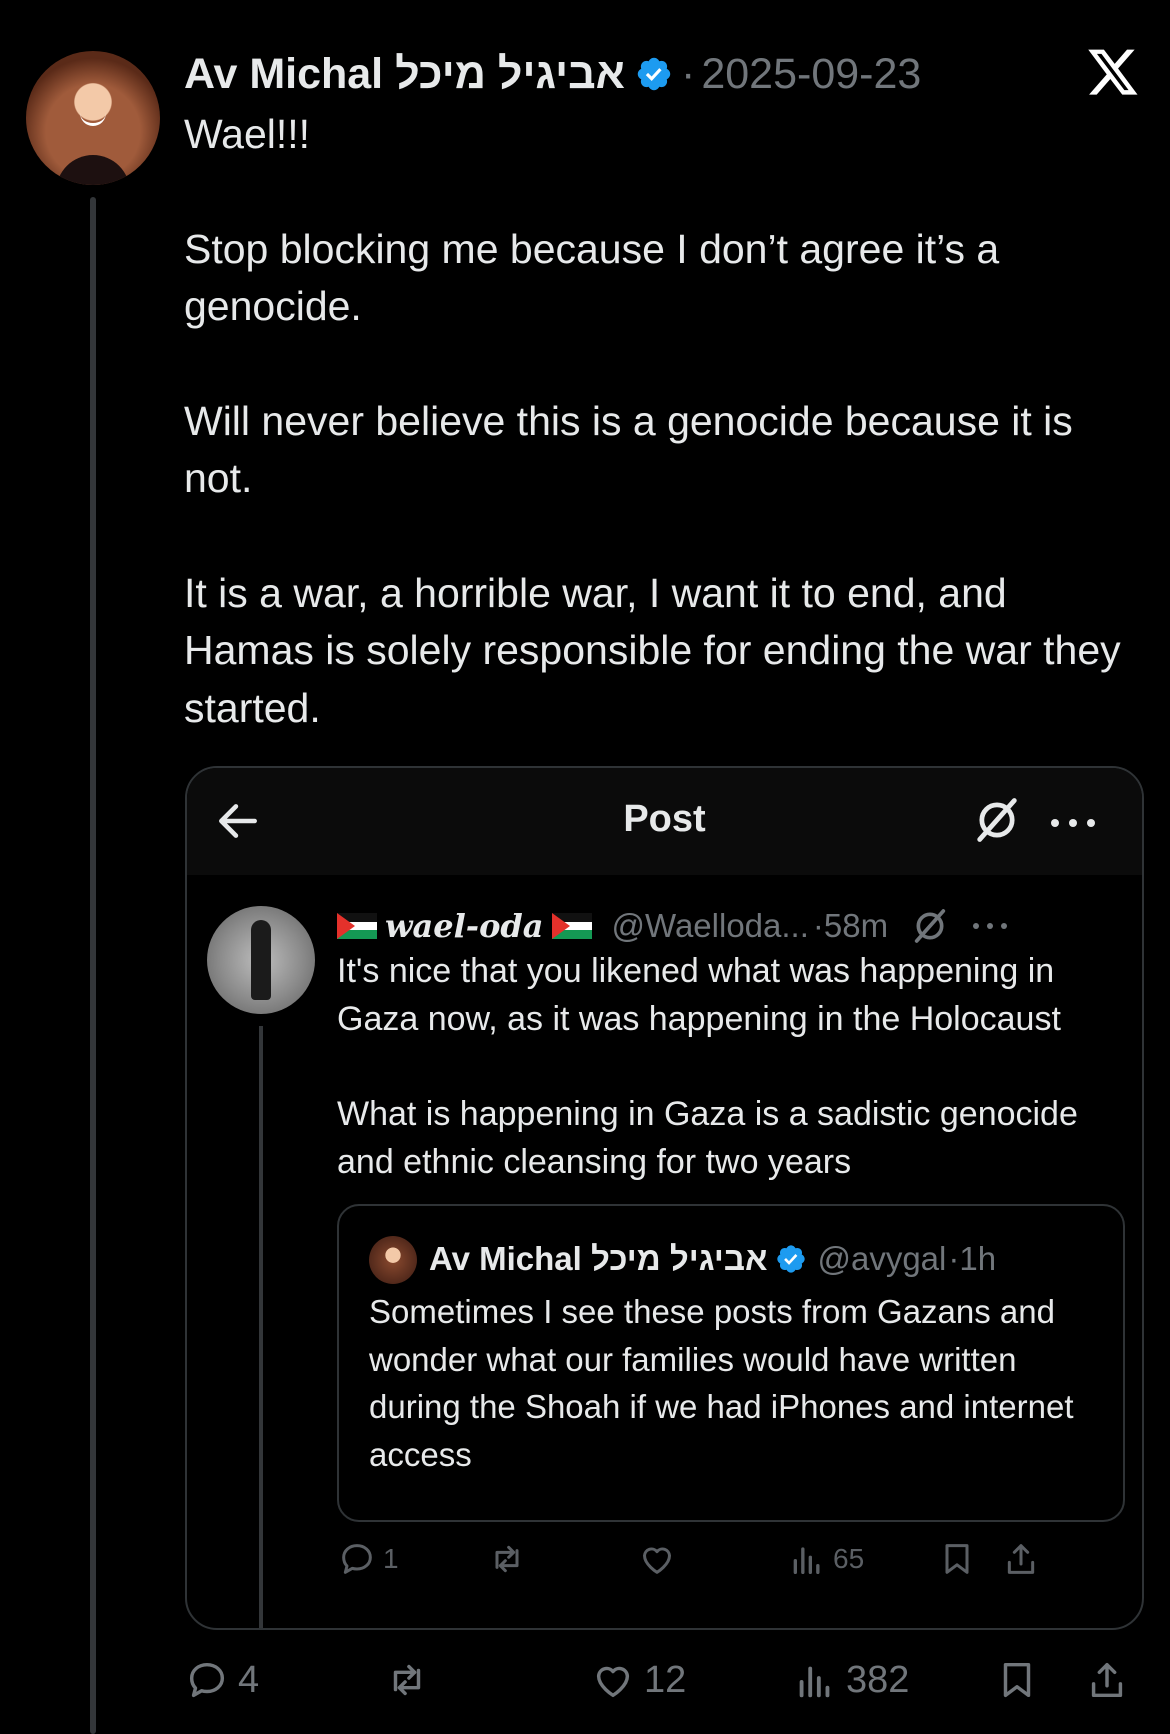  I want to click on post-action-bar: 4 12 382, so click(664, 1680).